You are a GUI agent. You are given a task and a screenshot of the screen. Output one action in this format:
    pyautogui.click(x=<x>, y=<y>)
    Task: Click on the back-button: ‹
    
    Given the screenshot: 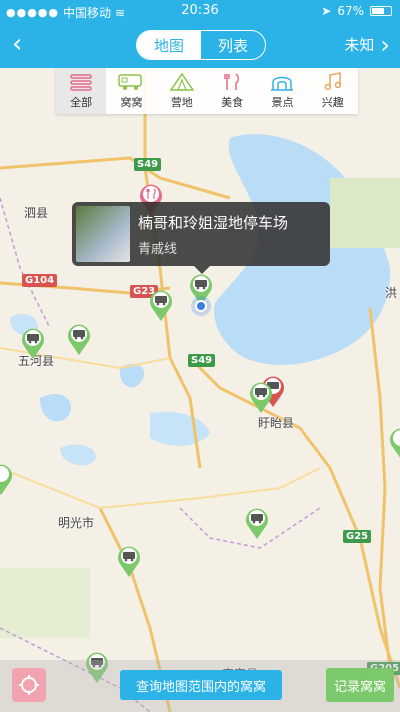 What is the action you would take?
    pyautogui.click(x=17, y=44)
    